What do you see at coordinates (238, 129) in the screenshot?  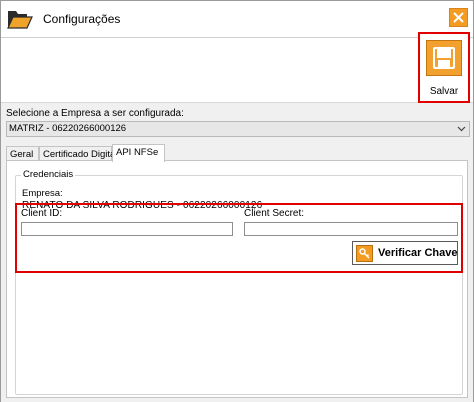 I see `company-select: MATRIZ - 06220266000126` at bounding box center [238, 129].